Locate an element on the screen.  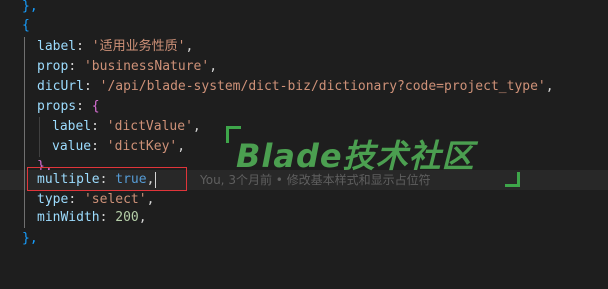
property-key: minWidth is located at coordinates (68, 217).